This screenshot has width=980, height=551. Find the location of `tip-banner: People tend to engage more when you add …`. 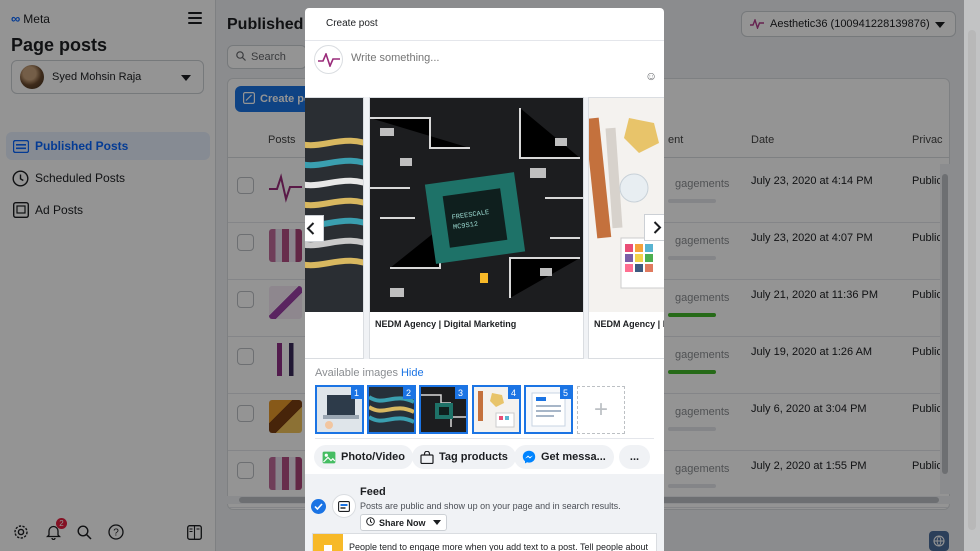

tip-banner: People tend to engage more when you add … is located at coordinates (484, 542).